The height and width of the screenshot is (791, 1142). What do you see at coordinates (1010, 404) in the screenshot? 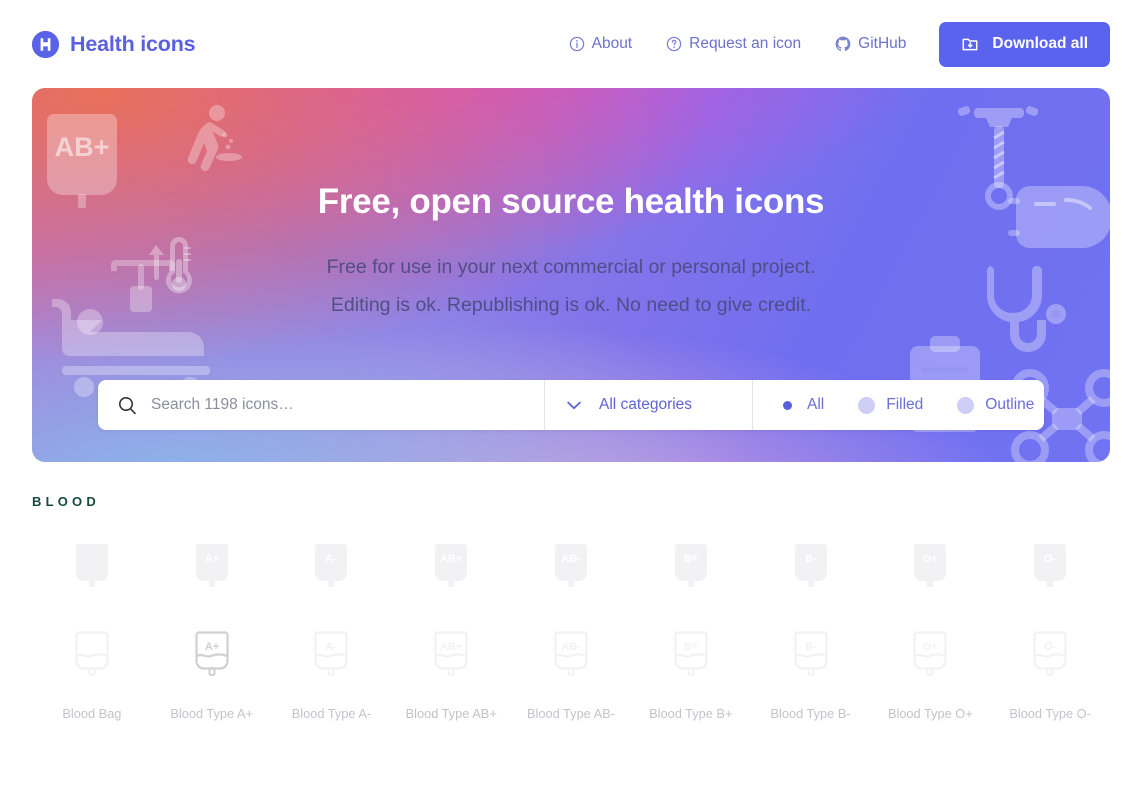
I see `style-filter-outline-label: Outline` at bounding box center [1010, 404].